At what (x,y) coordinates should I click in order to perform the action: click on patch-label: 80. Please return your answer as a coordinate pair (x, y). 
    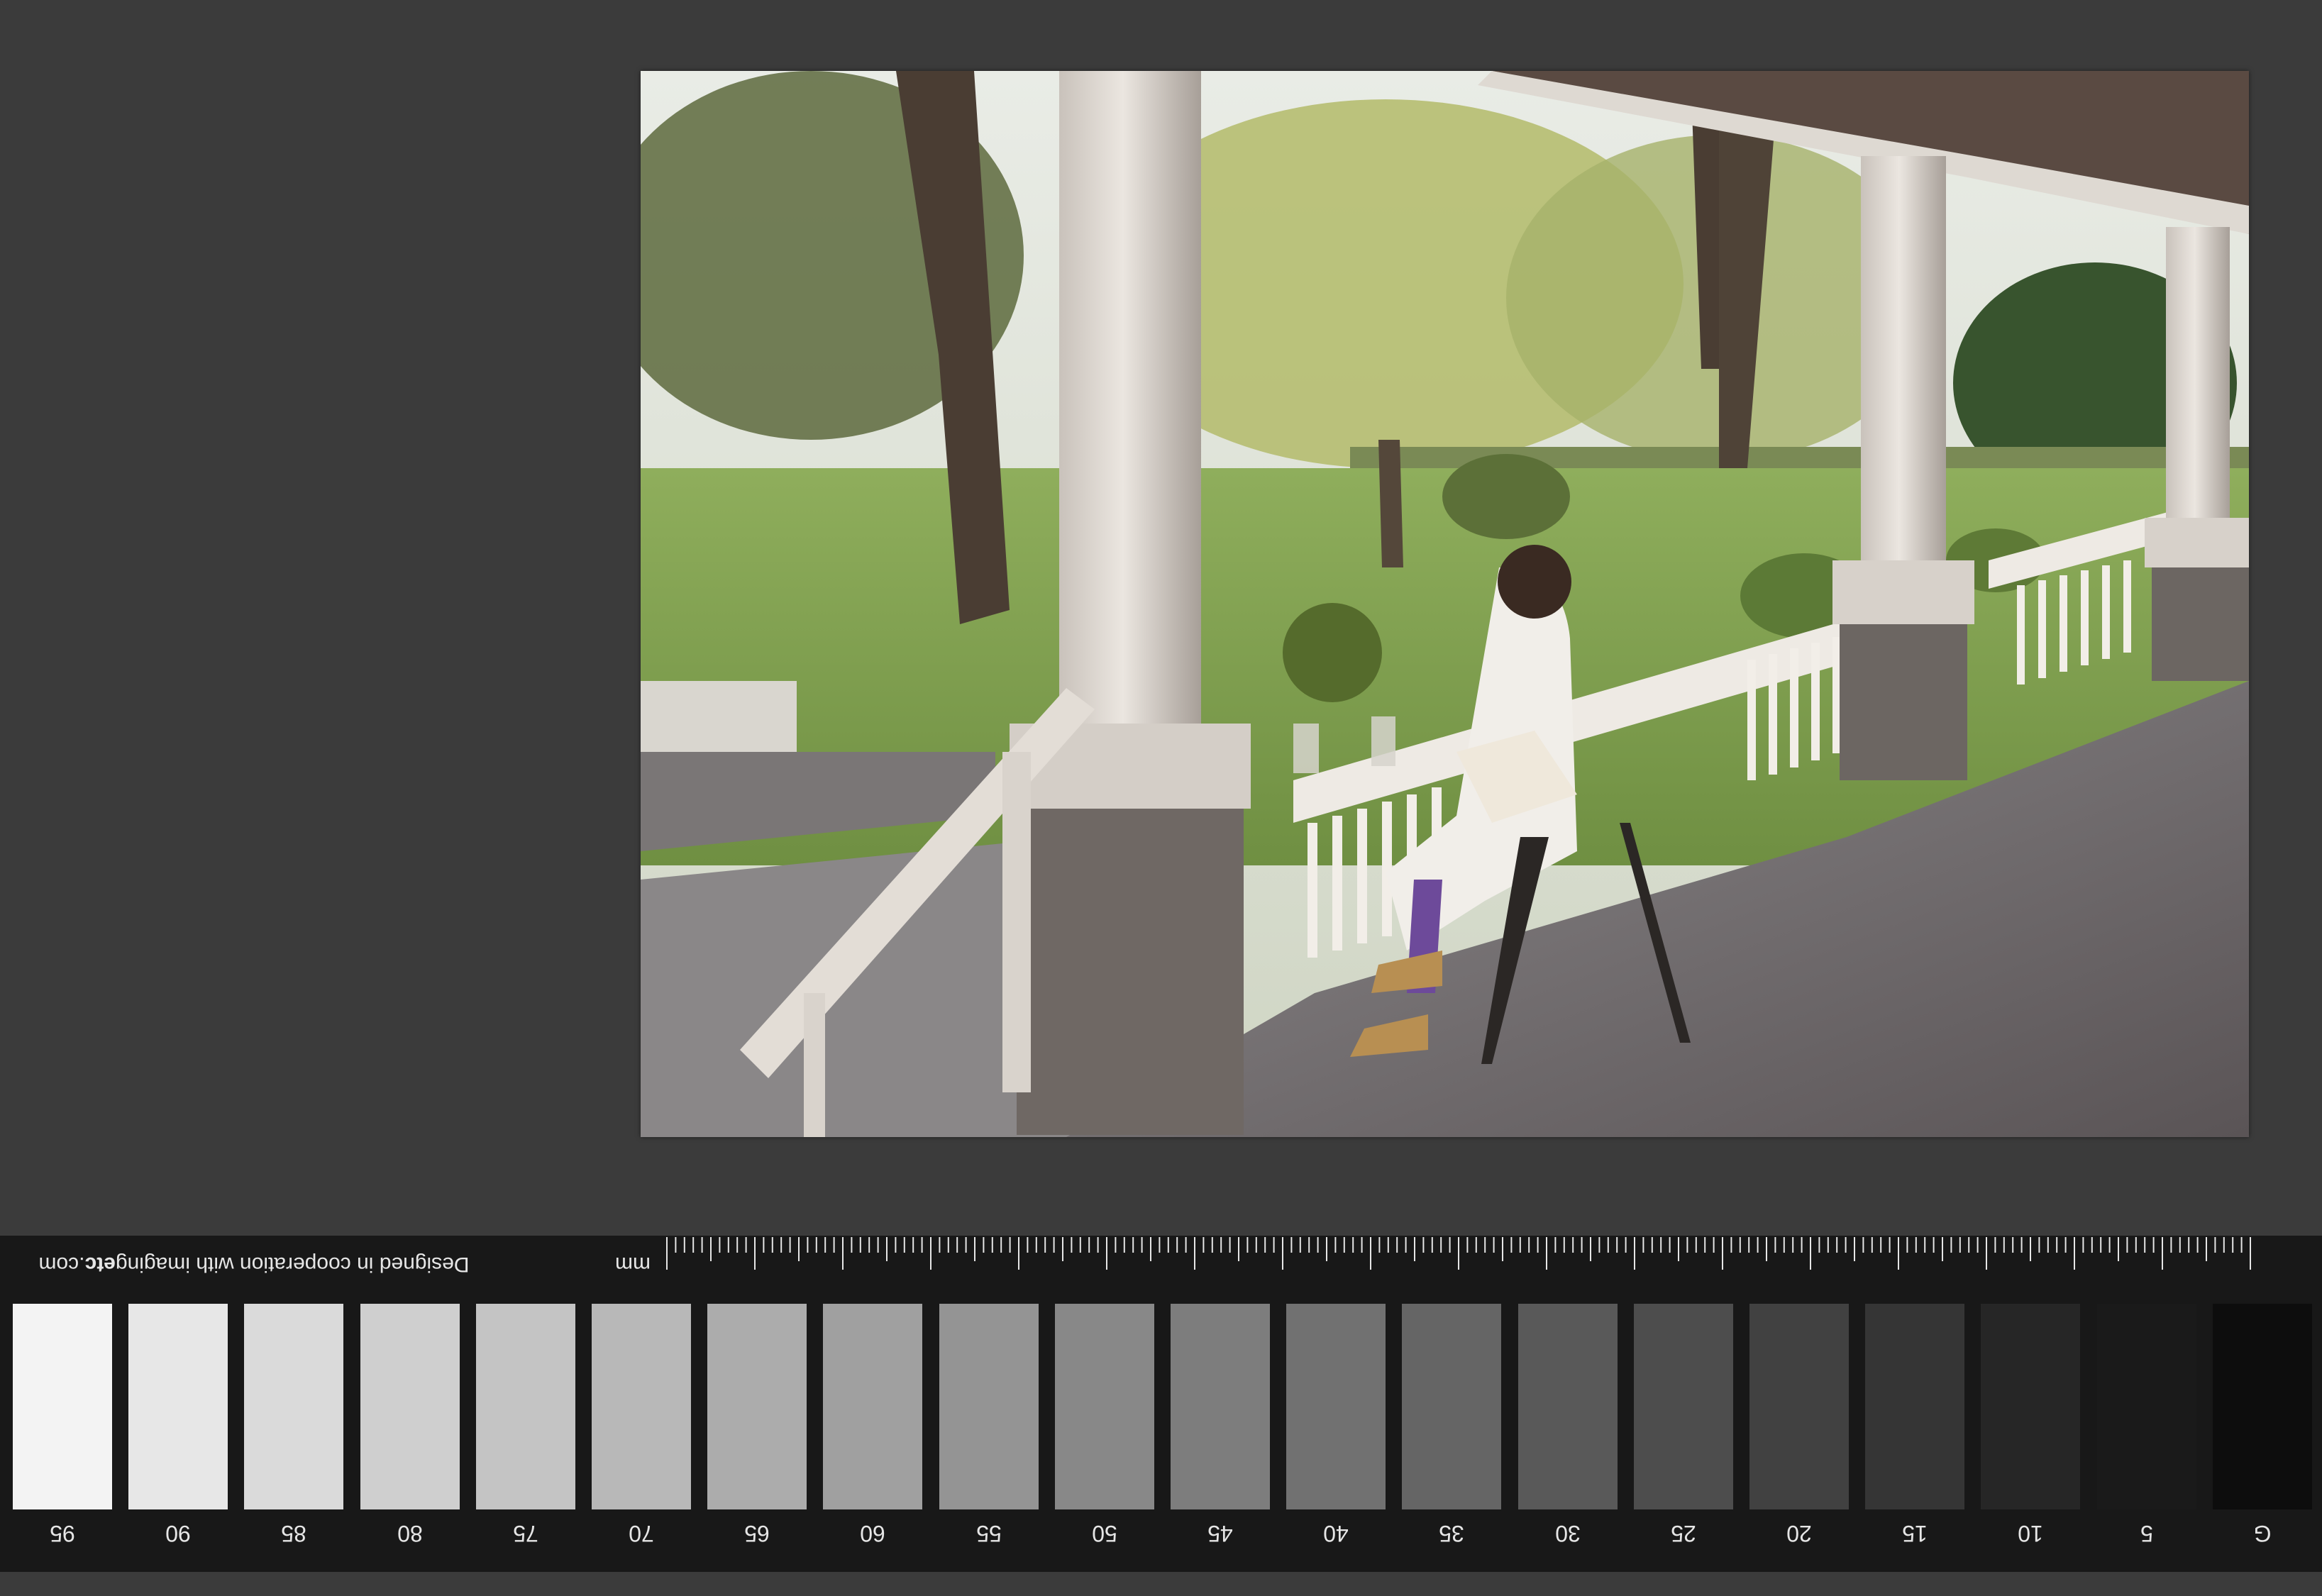
    Looking at the image, I should click on (410, 1533).